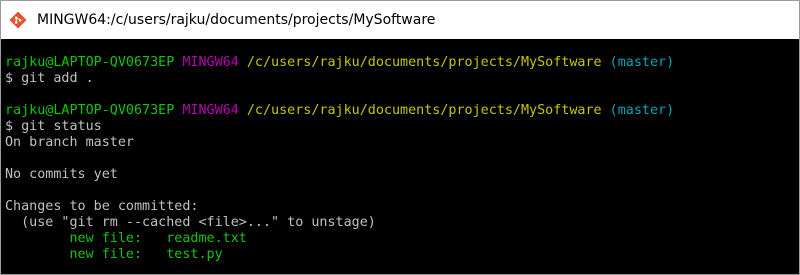  I want to click on staged-file-name: test.py, so click(194, 254).